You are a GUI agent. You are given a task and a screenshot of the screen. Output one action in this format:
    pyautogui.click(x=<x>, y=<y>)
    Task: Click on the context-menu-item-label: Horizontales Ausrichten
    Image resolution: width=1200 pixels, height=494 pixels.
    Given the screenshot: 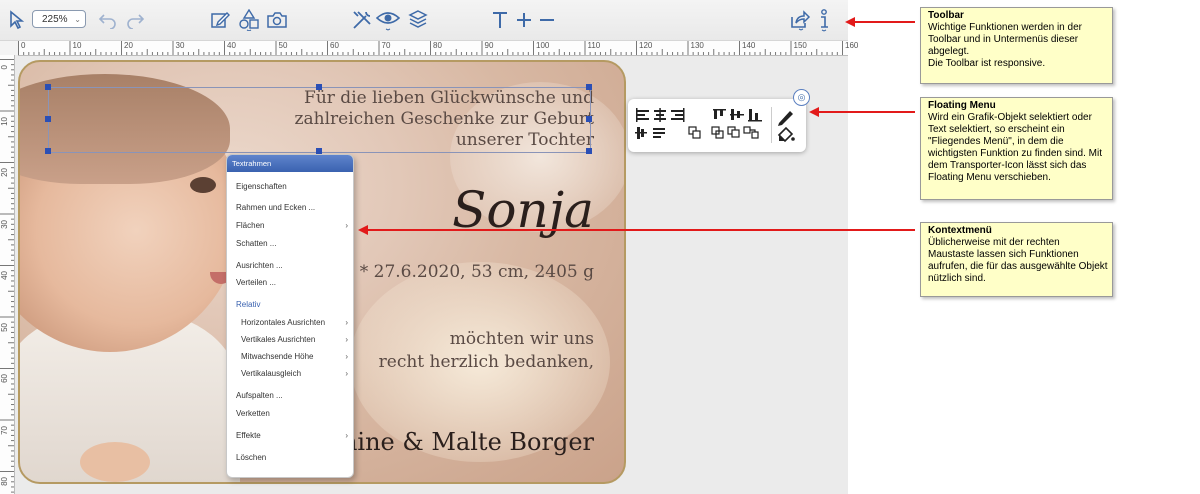 What is the action you would take?
    pyautogui.click(x=283, y=322)
    